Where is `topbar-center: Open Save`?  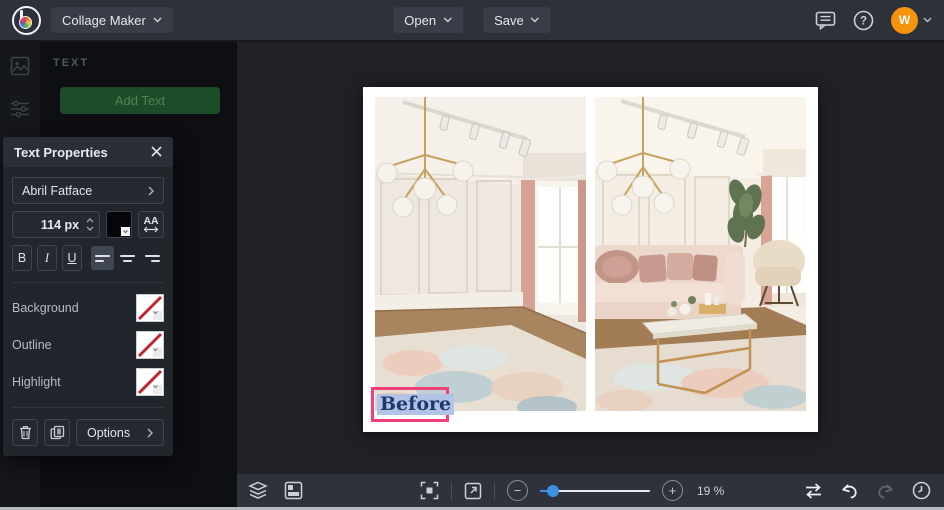 topbar-center: Open Save is located at coordinates (472, 20).